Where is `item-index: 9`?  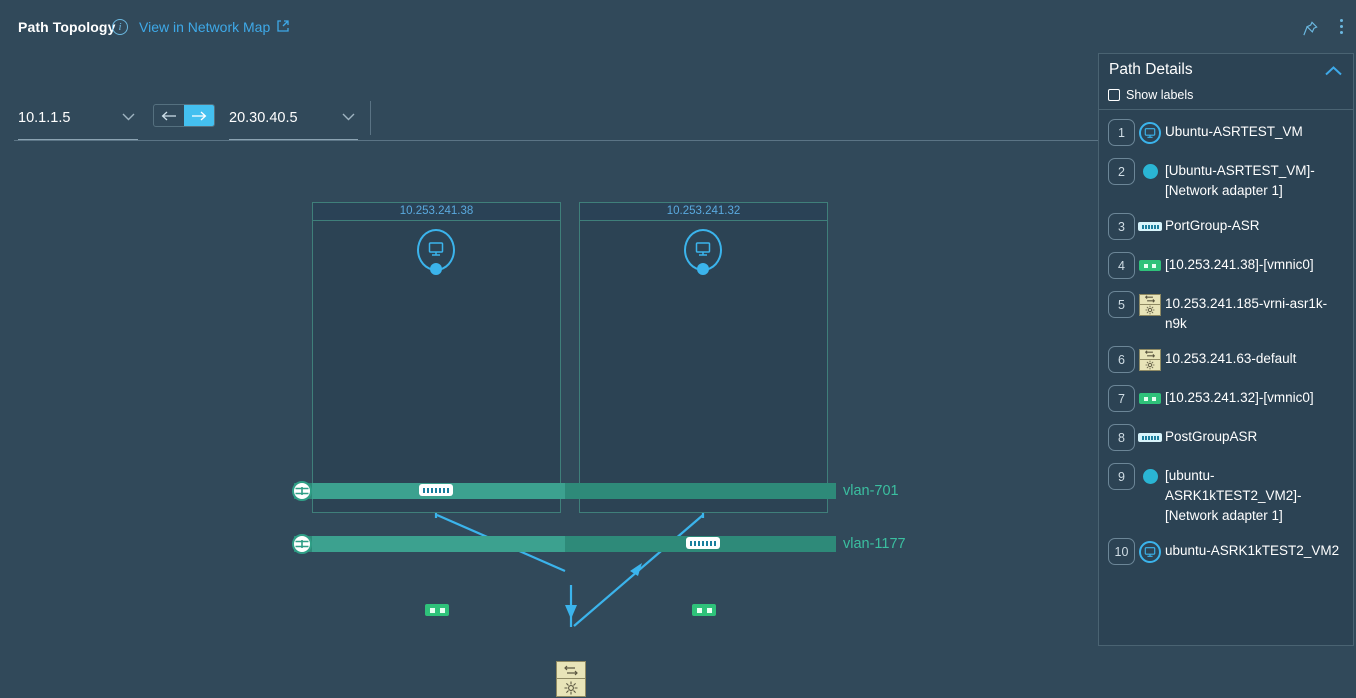
item-index: 9 is located at coordinates (1121, 476).